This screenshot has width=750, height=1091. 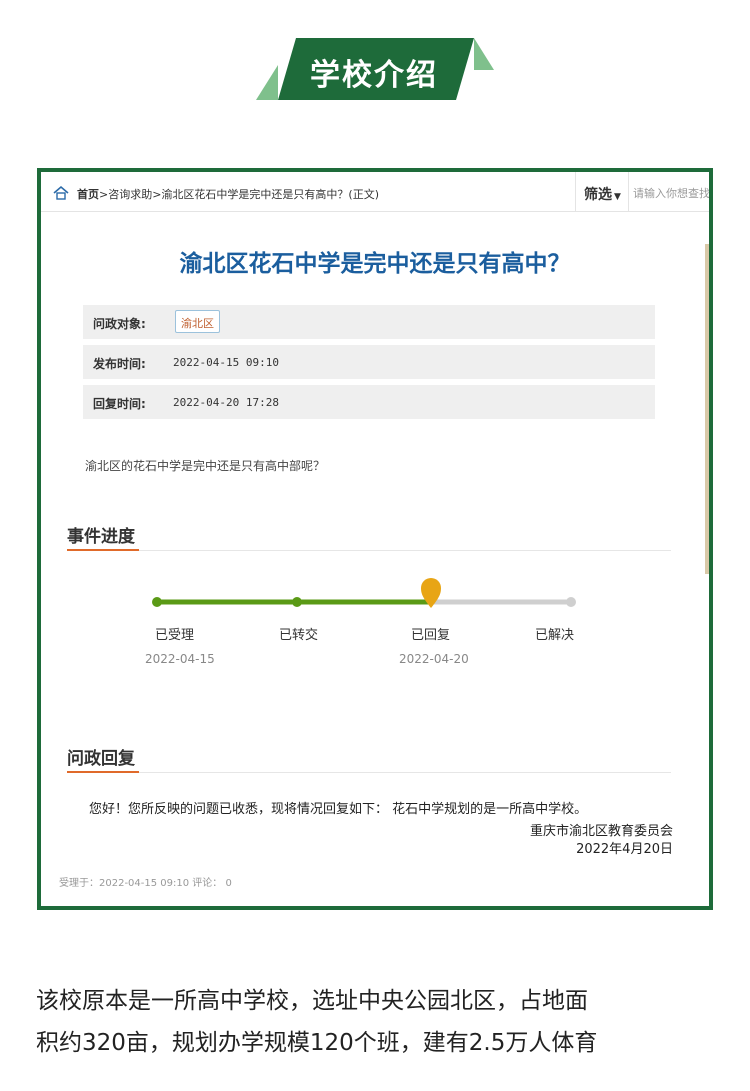 What do you see at coordinates (103, 772) in the screenshot?
I see `reply-title-underline` at bounding box center [103, 772].